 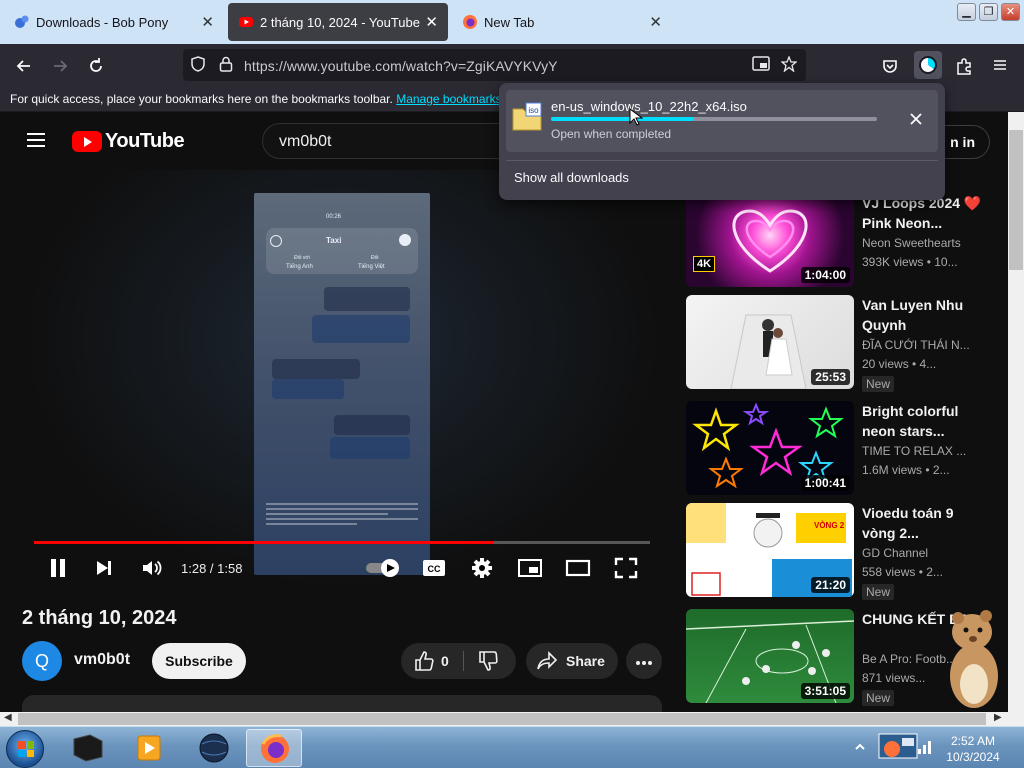 What do you see at coordinates (424, 664) in the screenshot?
I see `like-button` at bounding box center [424, 664].